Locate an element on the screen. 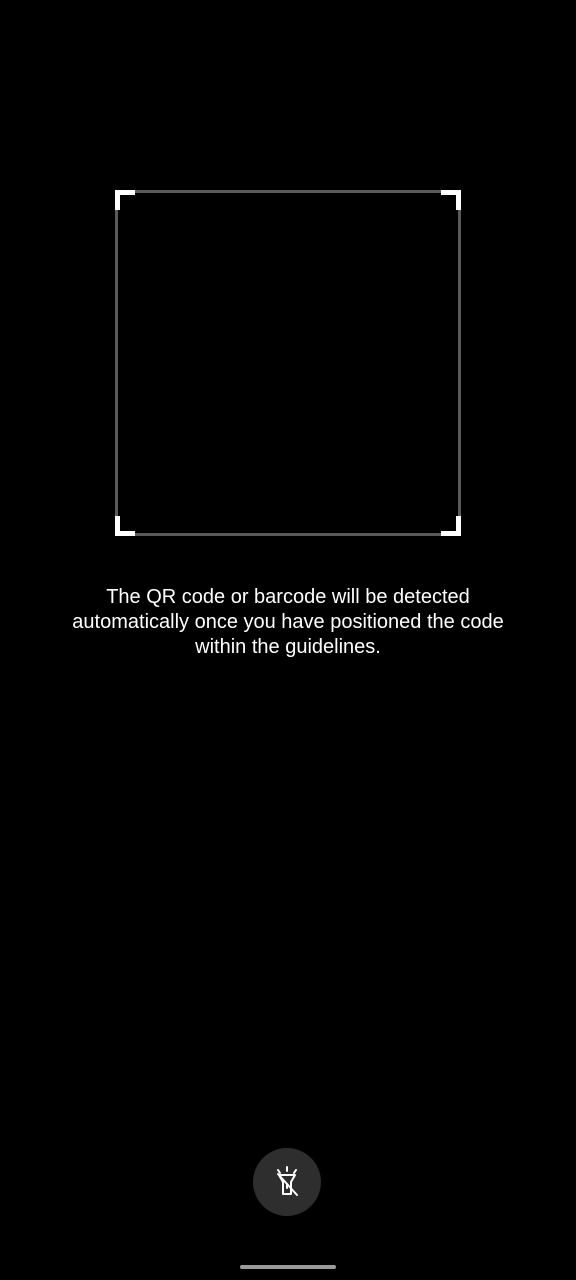 This screenshot has height=1280, width=576. frame-corner-bottom-left is located at coordinates (125, 526).